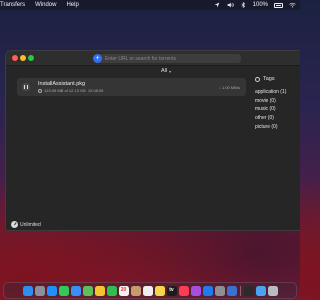 The image size is (320, 300). Describe the element at coordinates (231, 290) in the screenshot. I see `torrent-app-icon` at that location.